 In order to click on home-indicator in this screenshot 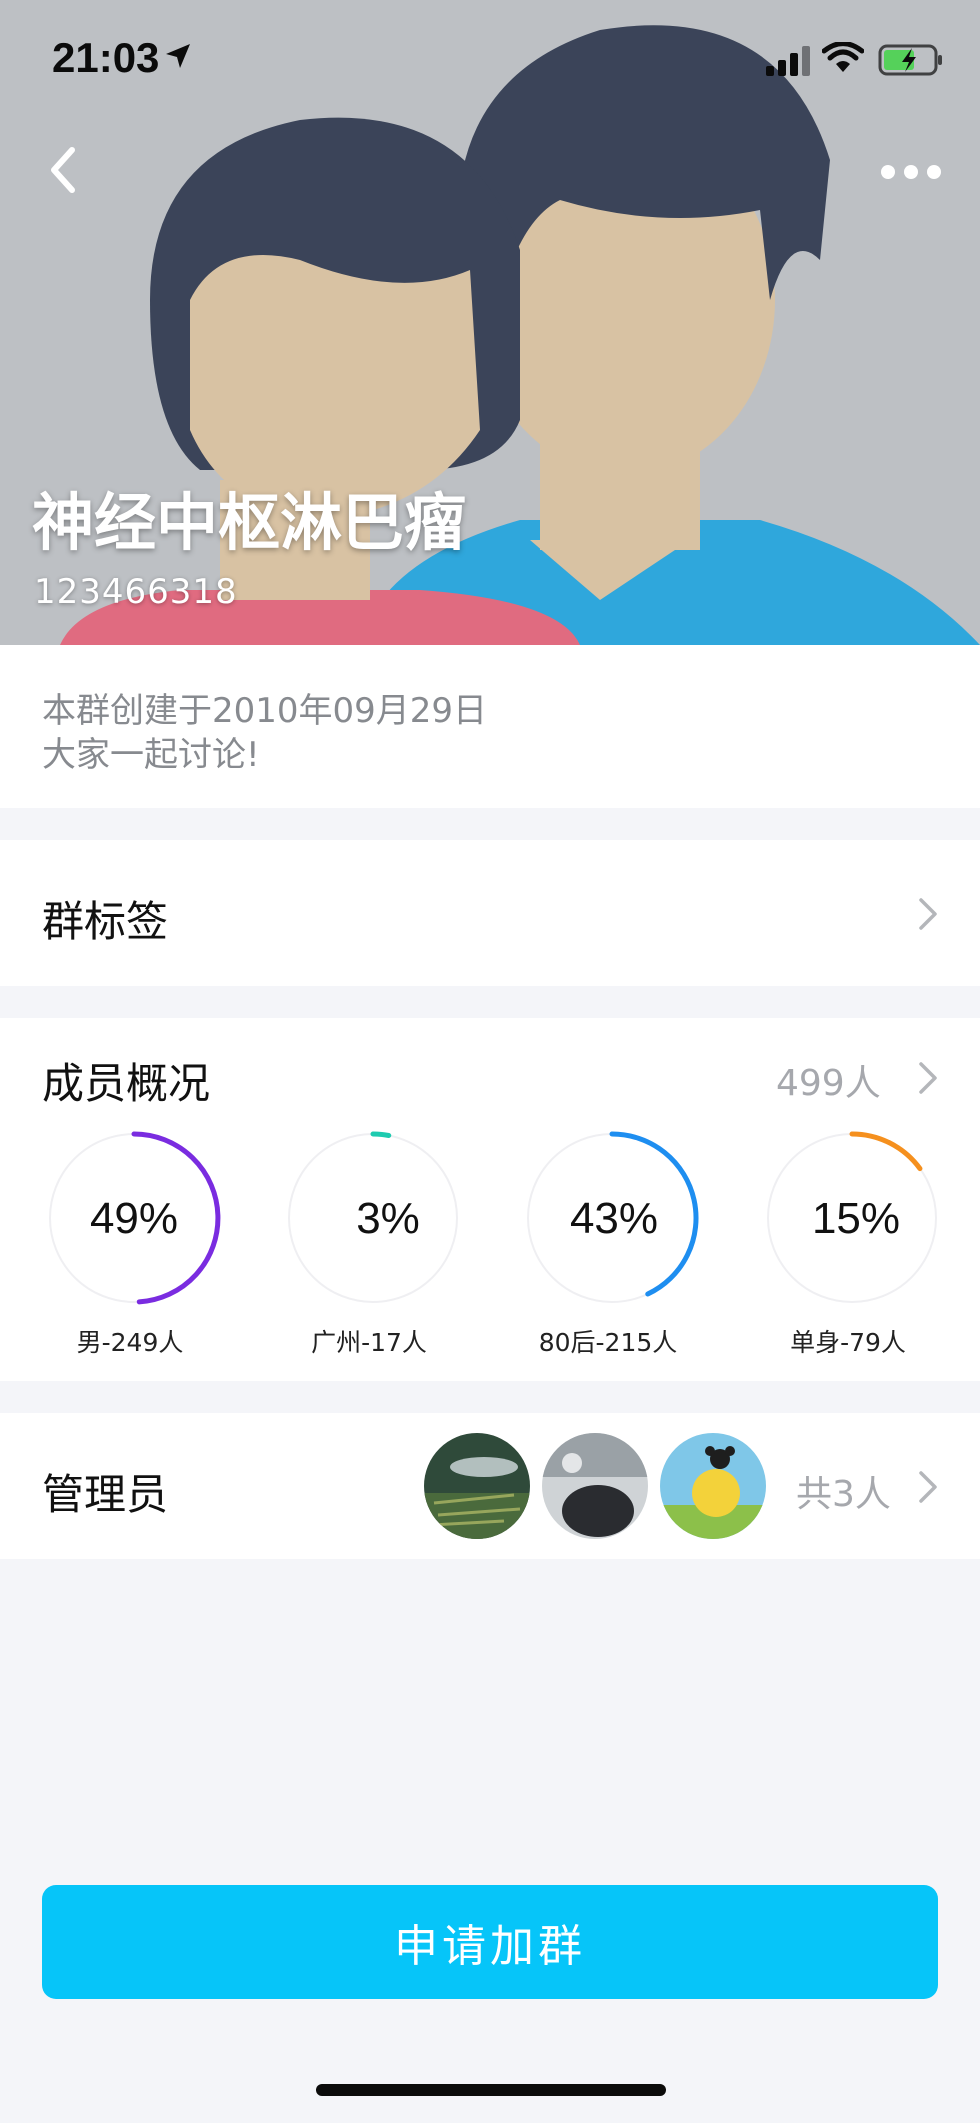, I will do `click(491, 2090)`.